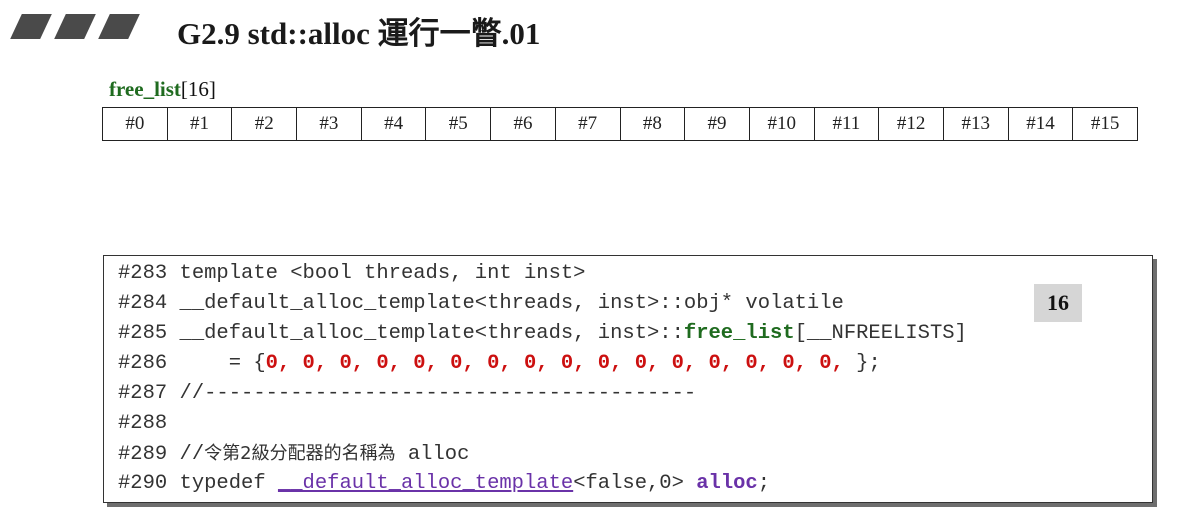 The width and height of the screenshot is (1189, 532). What do you see at coordinates (782, 124) in the screenshot?
I see `free-list-cell: #10` at bounding box center [782, 124].